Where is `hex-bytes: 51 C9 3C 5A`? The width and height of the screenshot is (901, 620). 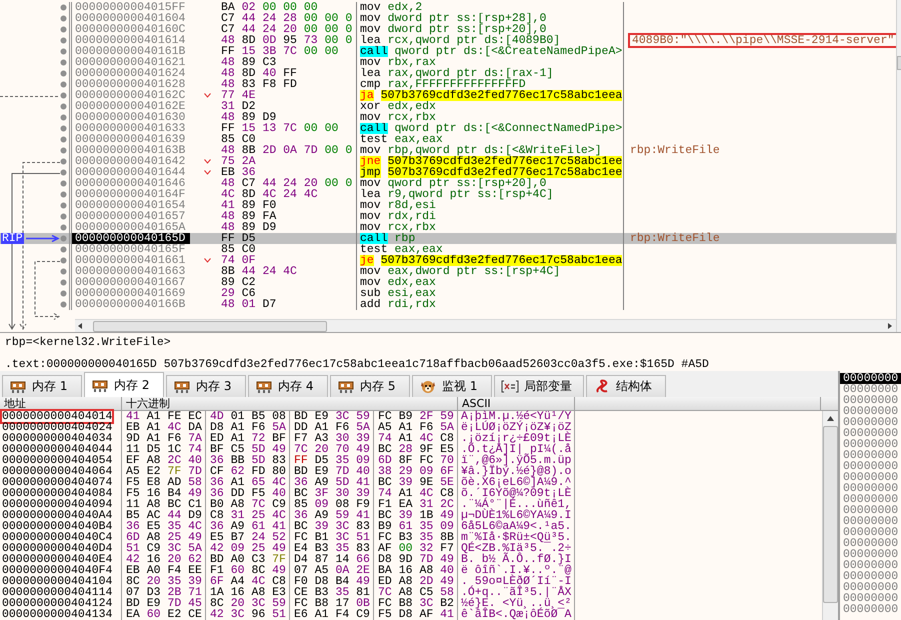 hex-bytes: 51 C9 3C 5A is located at coordinates (164, 548).